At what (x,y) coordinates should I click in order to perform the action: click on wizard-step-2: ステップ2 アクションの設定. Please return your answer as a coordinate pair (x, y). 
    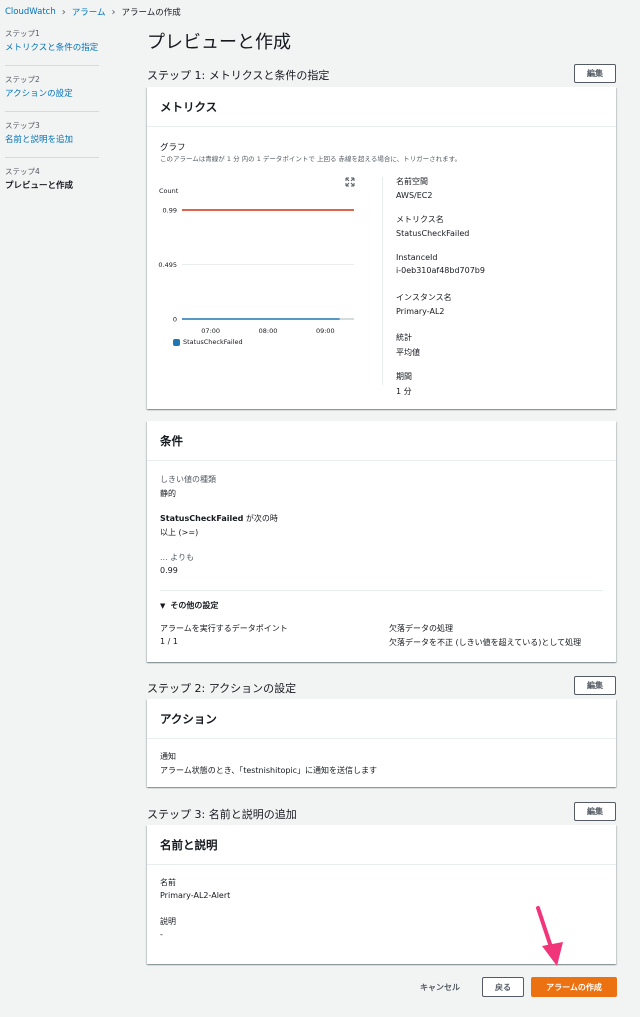
    Looking at the image, I should click on (52, 93).